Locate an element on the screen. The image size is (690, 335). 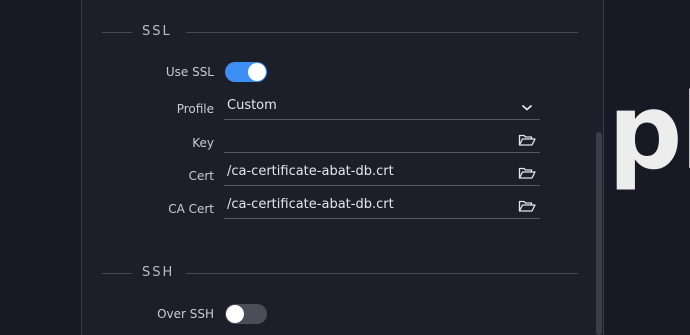
profile-select: Custom is located at coordinates (382, 108).